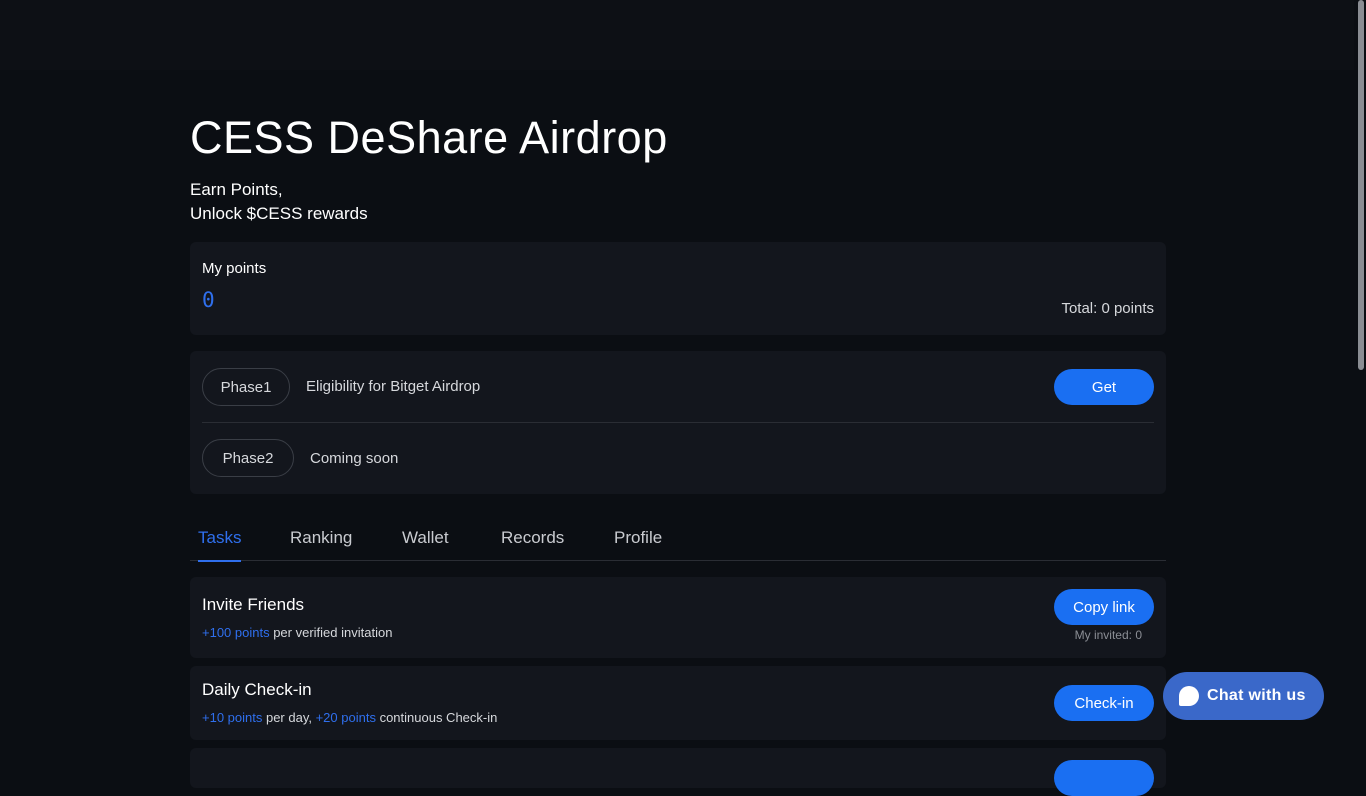 This screenshot has height=796, width=1366. I want to click on scrollbar, so click(1360, 384).